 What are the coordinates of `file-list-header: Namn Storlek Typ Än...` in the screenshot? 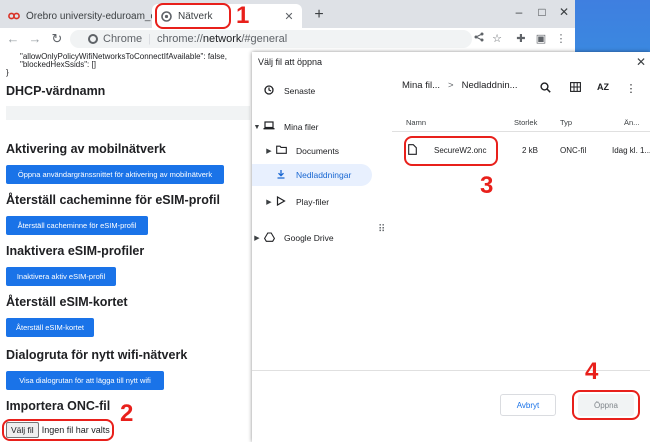 It's located at (521, 123).